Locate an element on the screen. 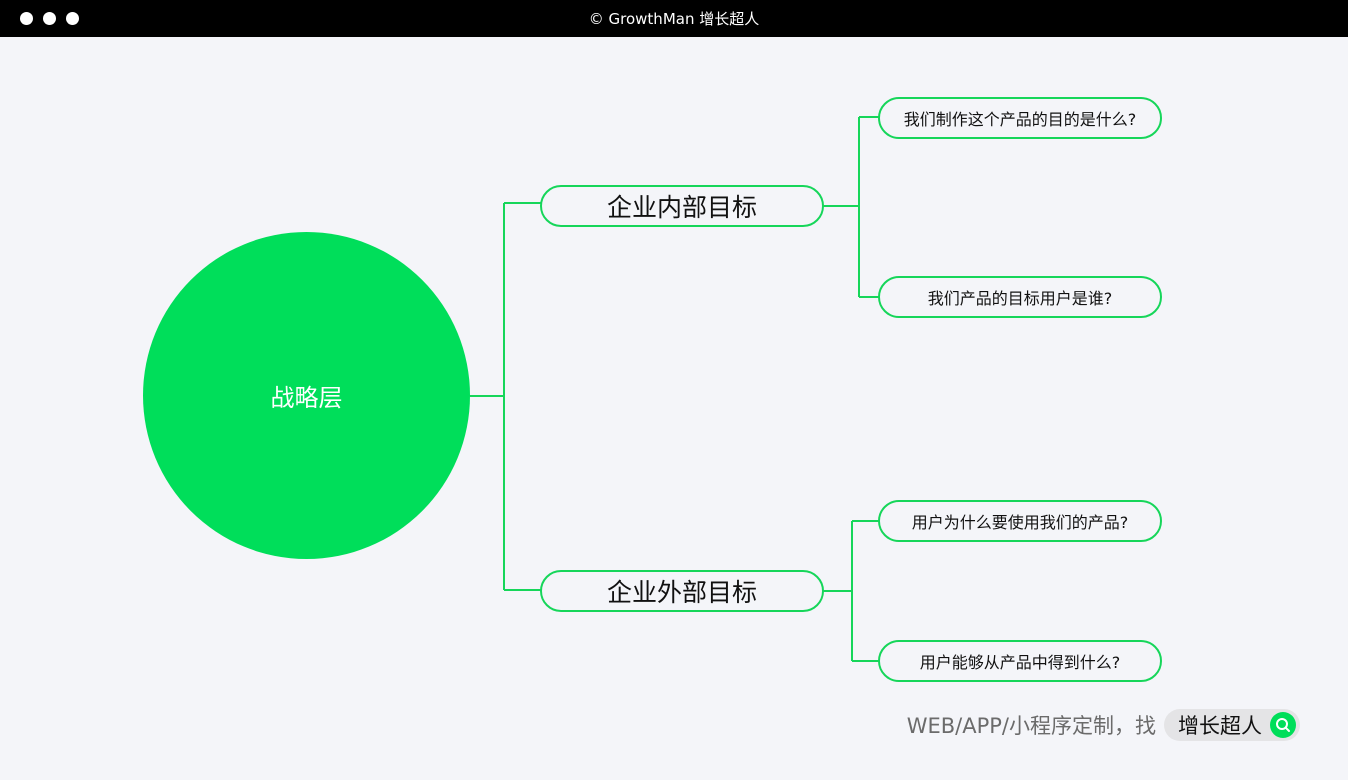 This screenshot has height=780, width=1348. connector-root-to-branches is located at coordinates (487, 396).